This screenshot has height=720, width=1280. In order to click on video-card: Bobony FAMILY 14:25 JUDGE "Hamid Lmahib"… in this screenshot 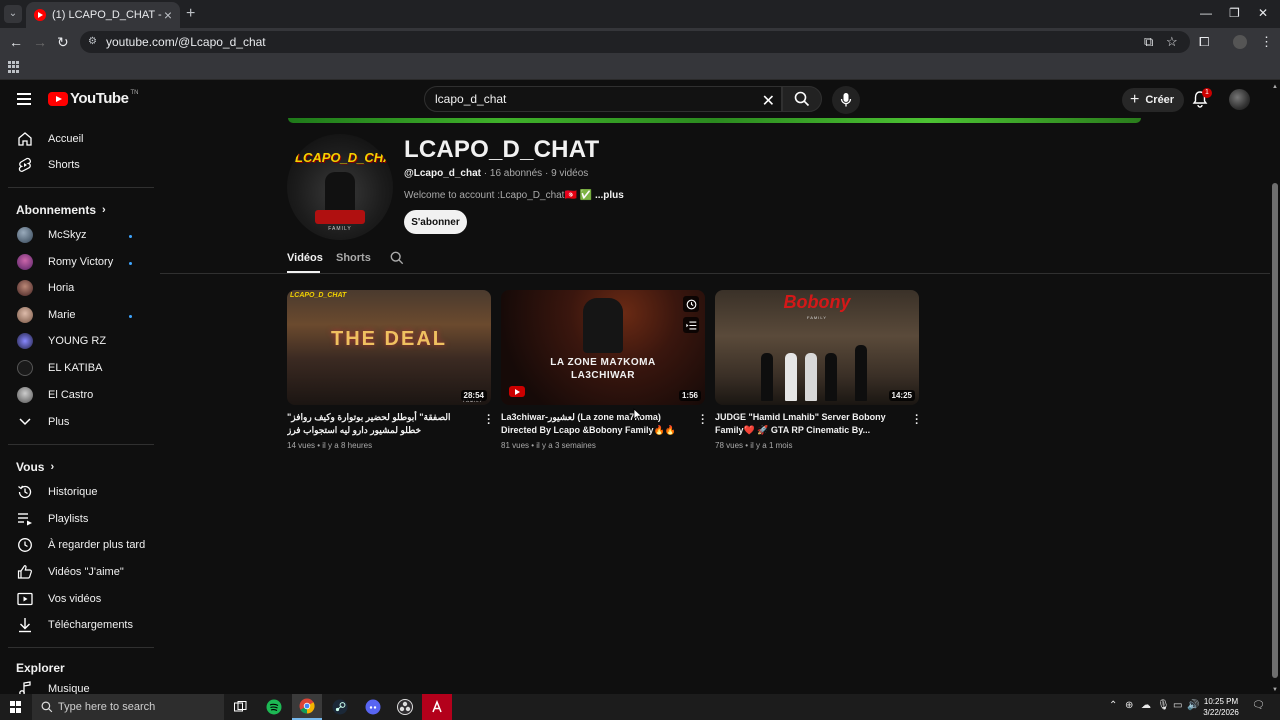, I will do `click(817, 370)`.